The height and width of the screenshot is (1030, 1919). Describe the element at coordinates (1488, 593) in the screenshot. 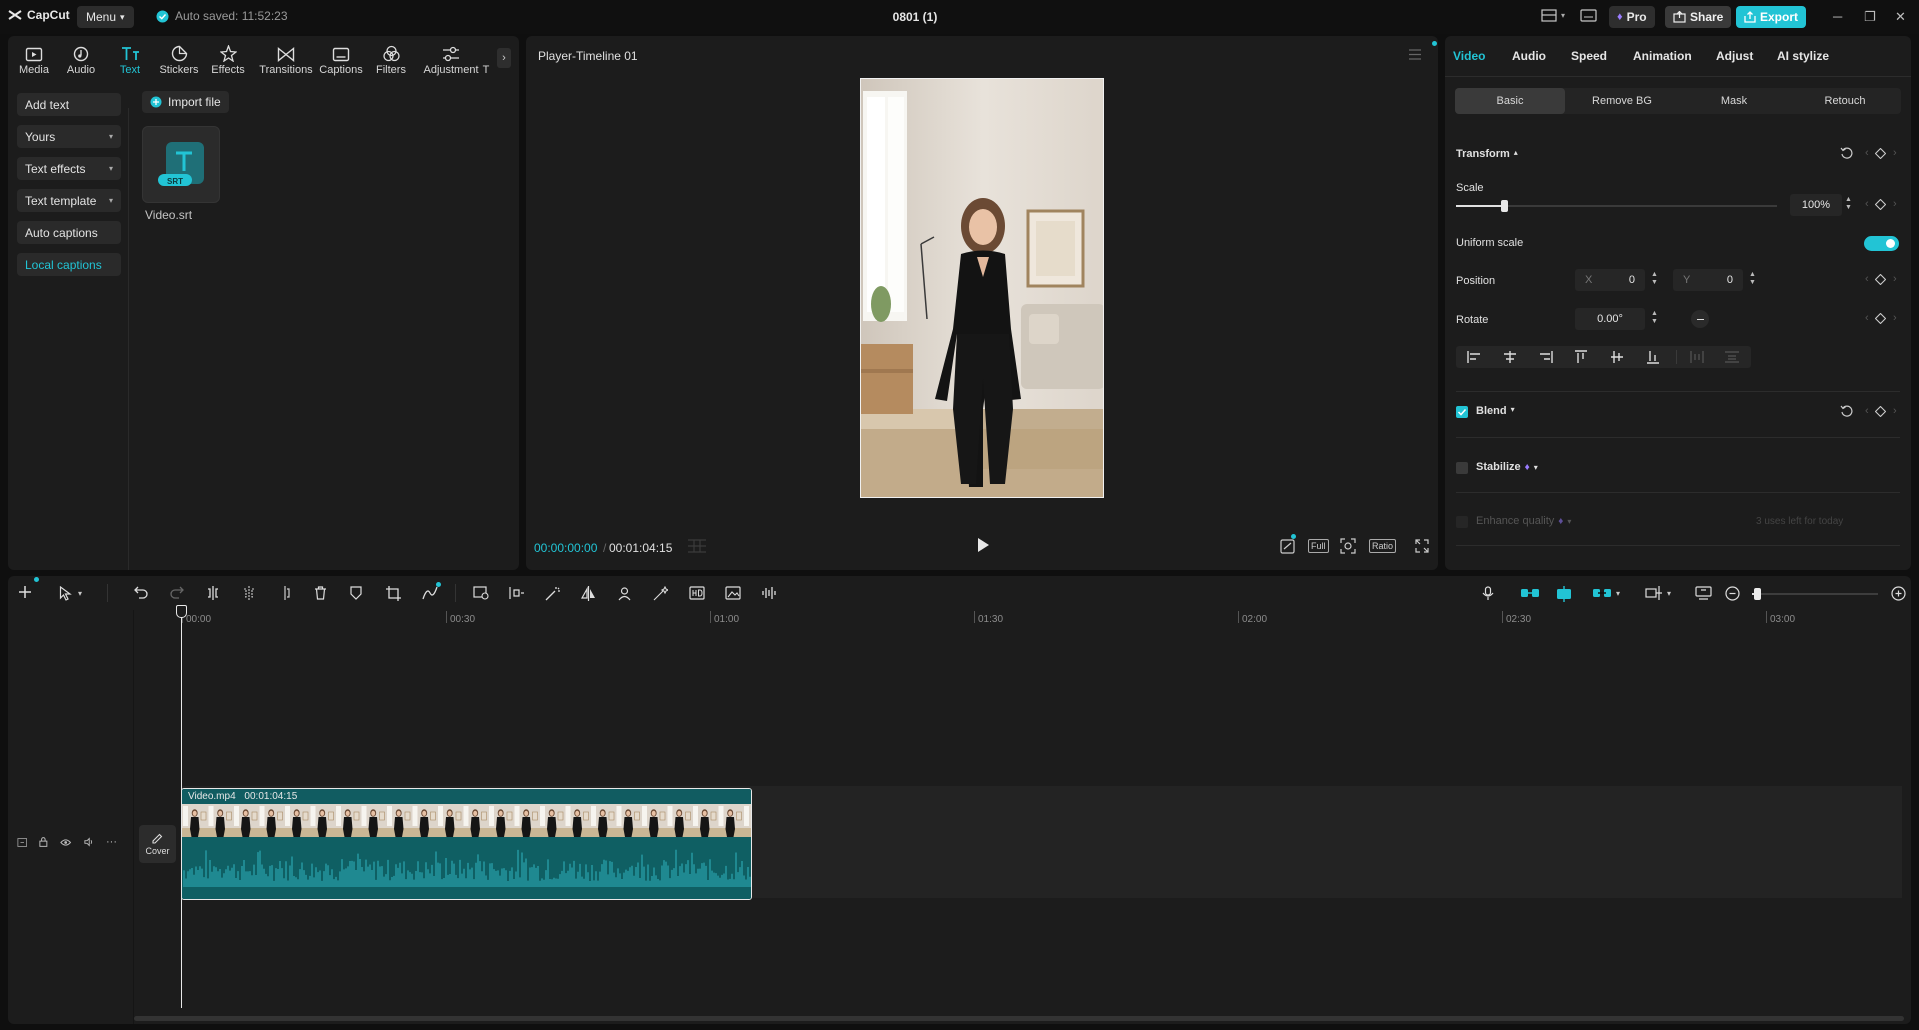

I see `record-voice-button` at that location.